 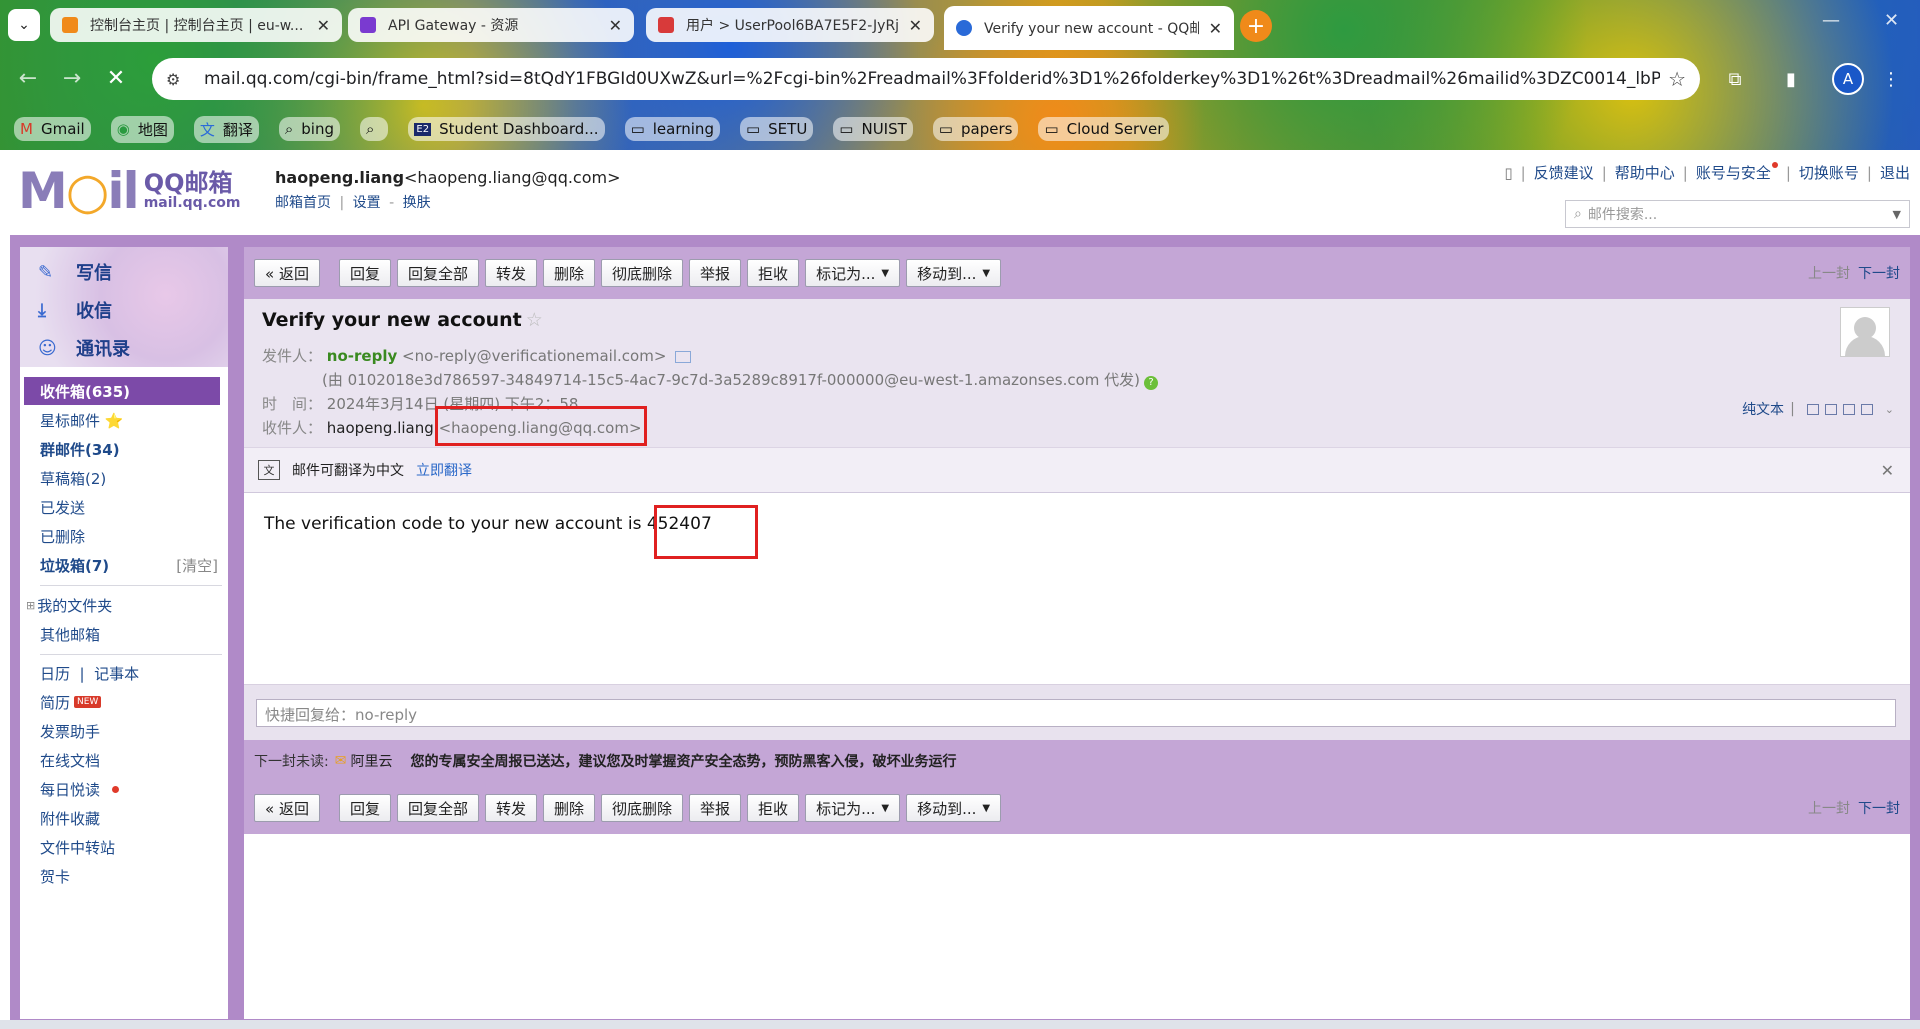 What do you see at coordinates (1089, 28) in the screenshot?
I see `tab-qq-mail: Verify your new account - QQ邮 ✕` at bounding box center [1089, 28].